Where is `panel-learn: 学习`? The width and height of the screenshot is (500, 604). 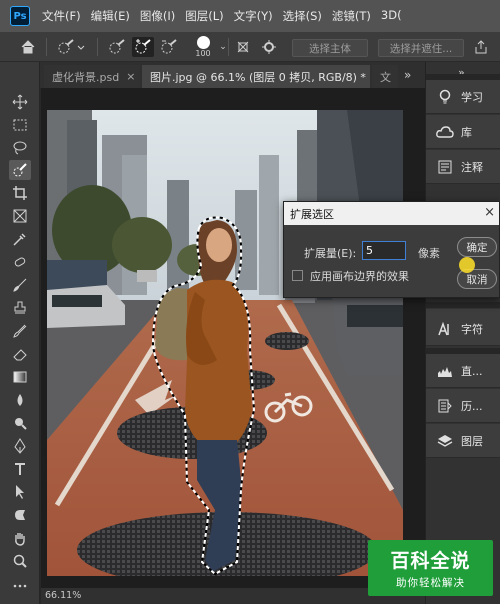
panel-learn: 学习 is located at coordinates (463, 97).